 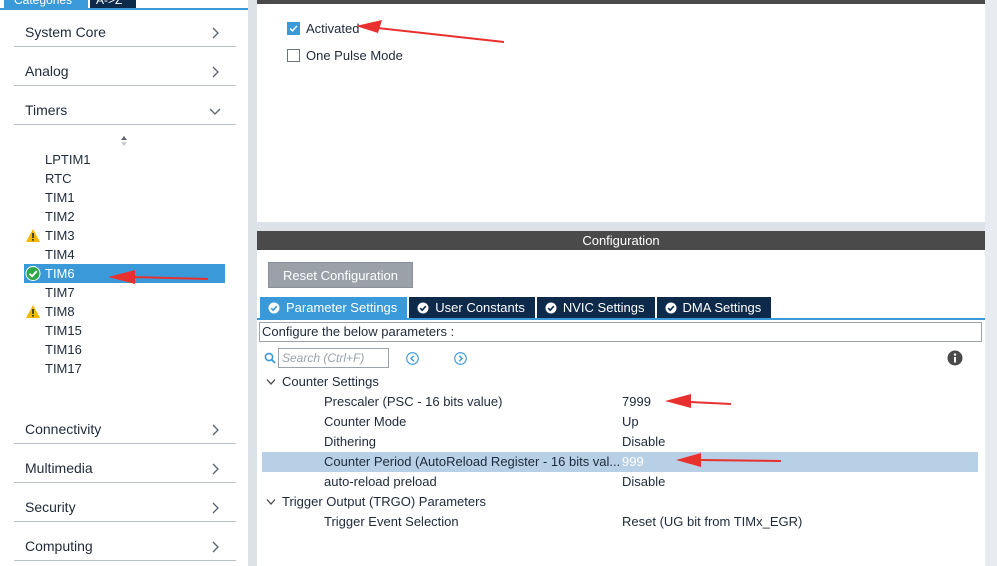 I want to click on category-label: Connectivity, so click(x=63, y=429).